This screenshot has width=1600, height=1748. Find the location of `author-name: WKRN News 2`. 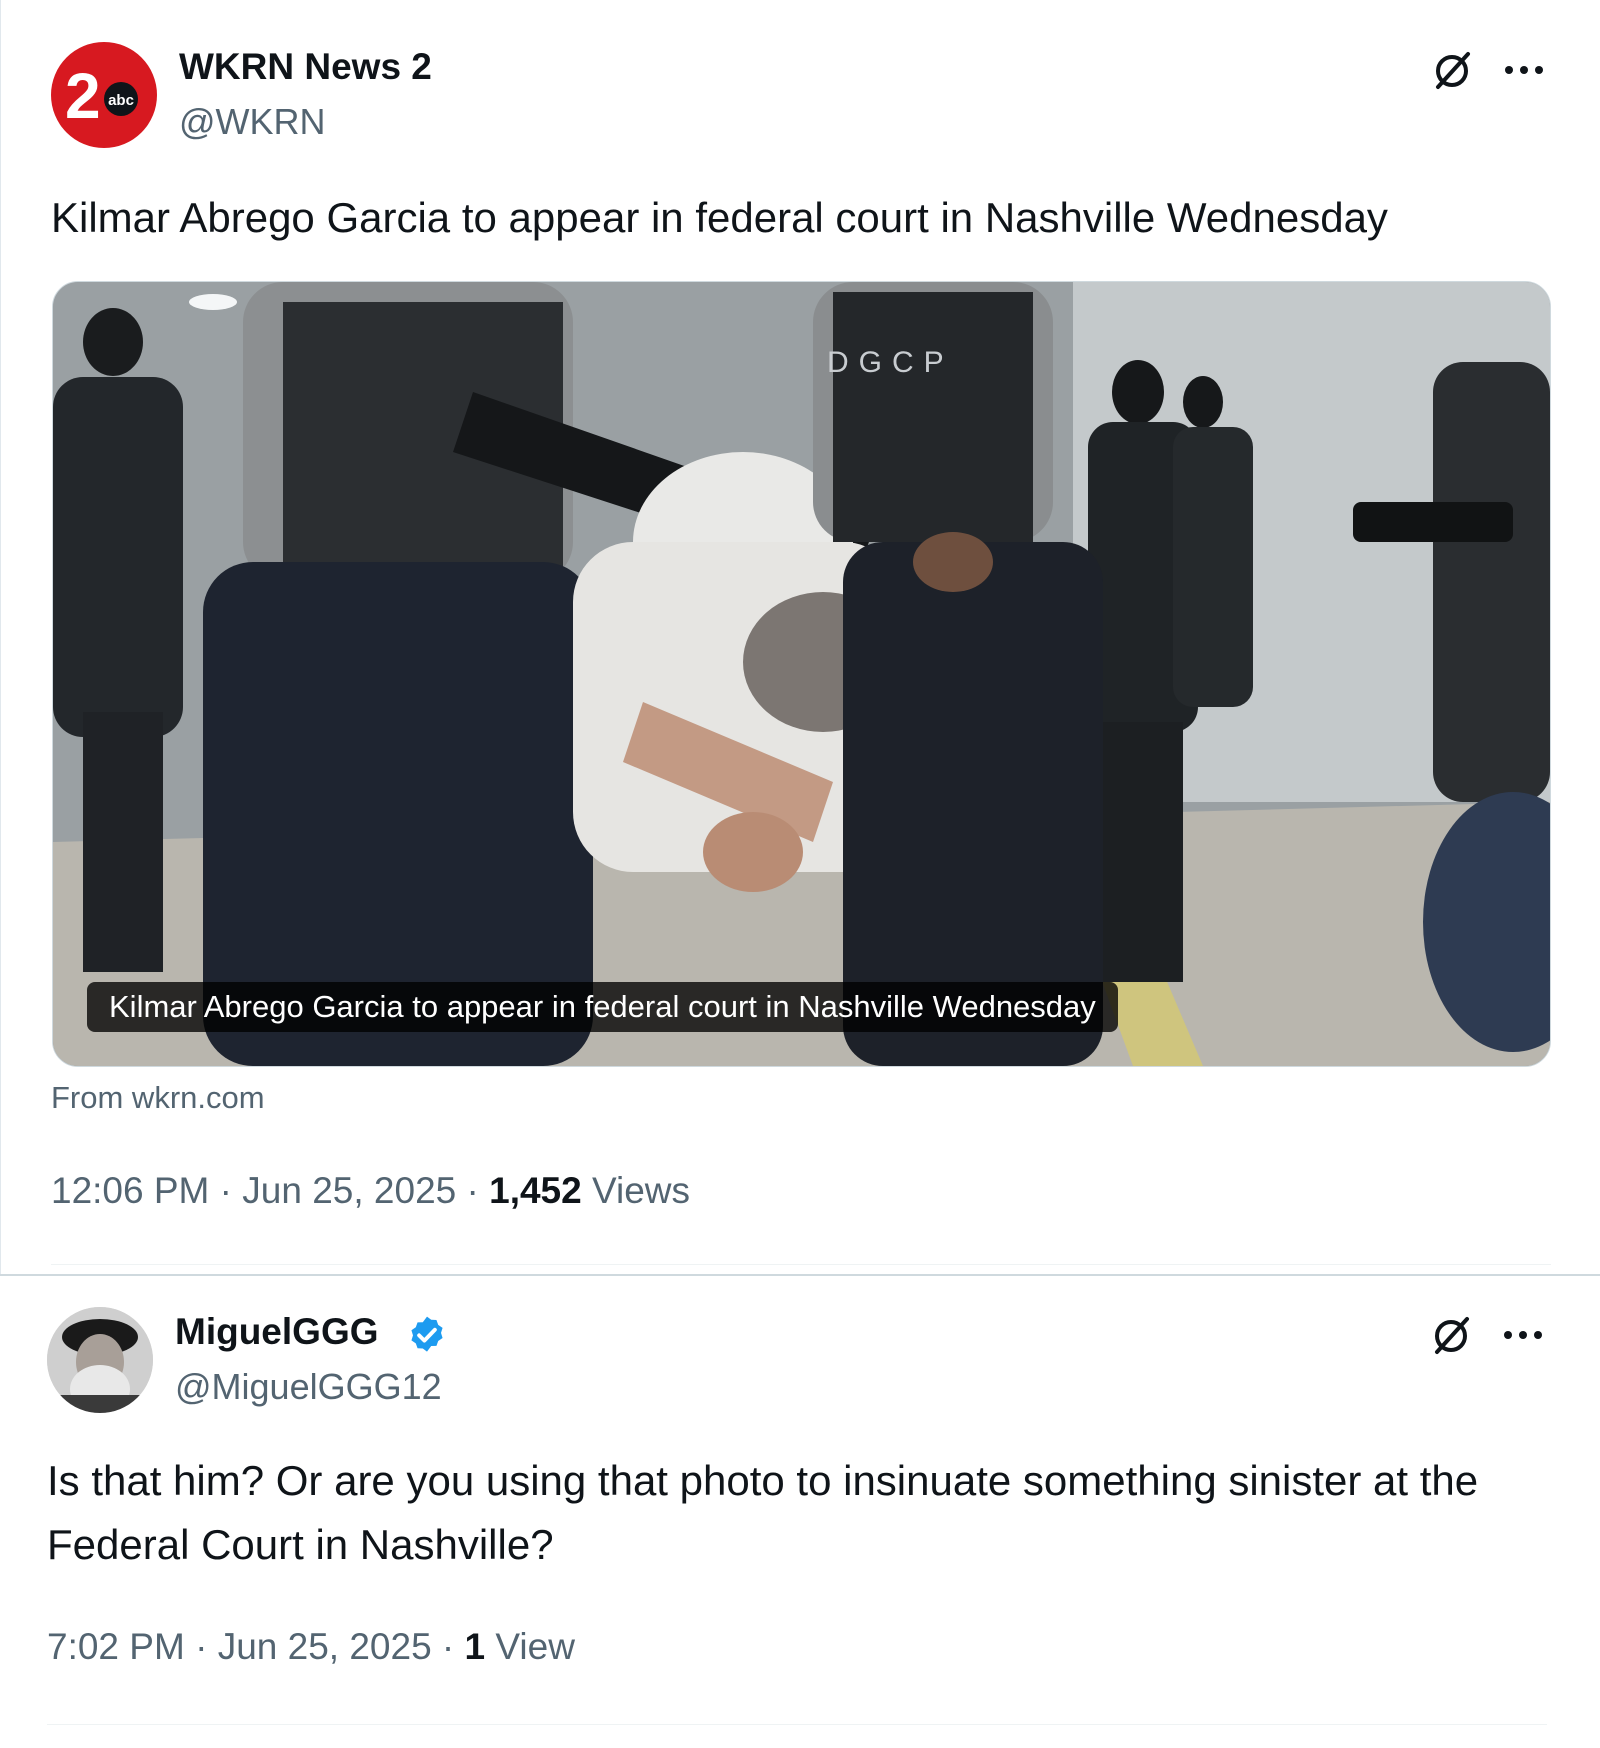

author-name: WKRN News 2 is located at coordinates (305, 67).